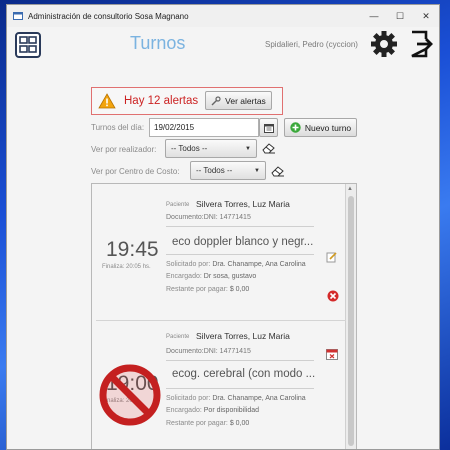  I want to click on delete-icon, so click(333, 296).